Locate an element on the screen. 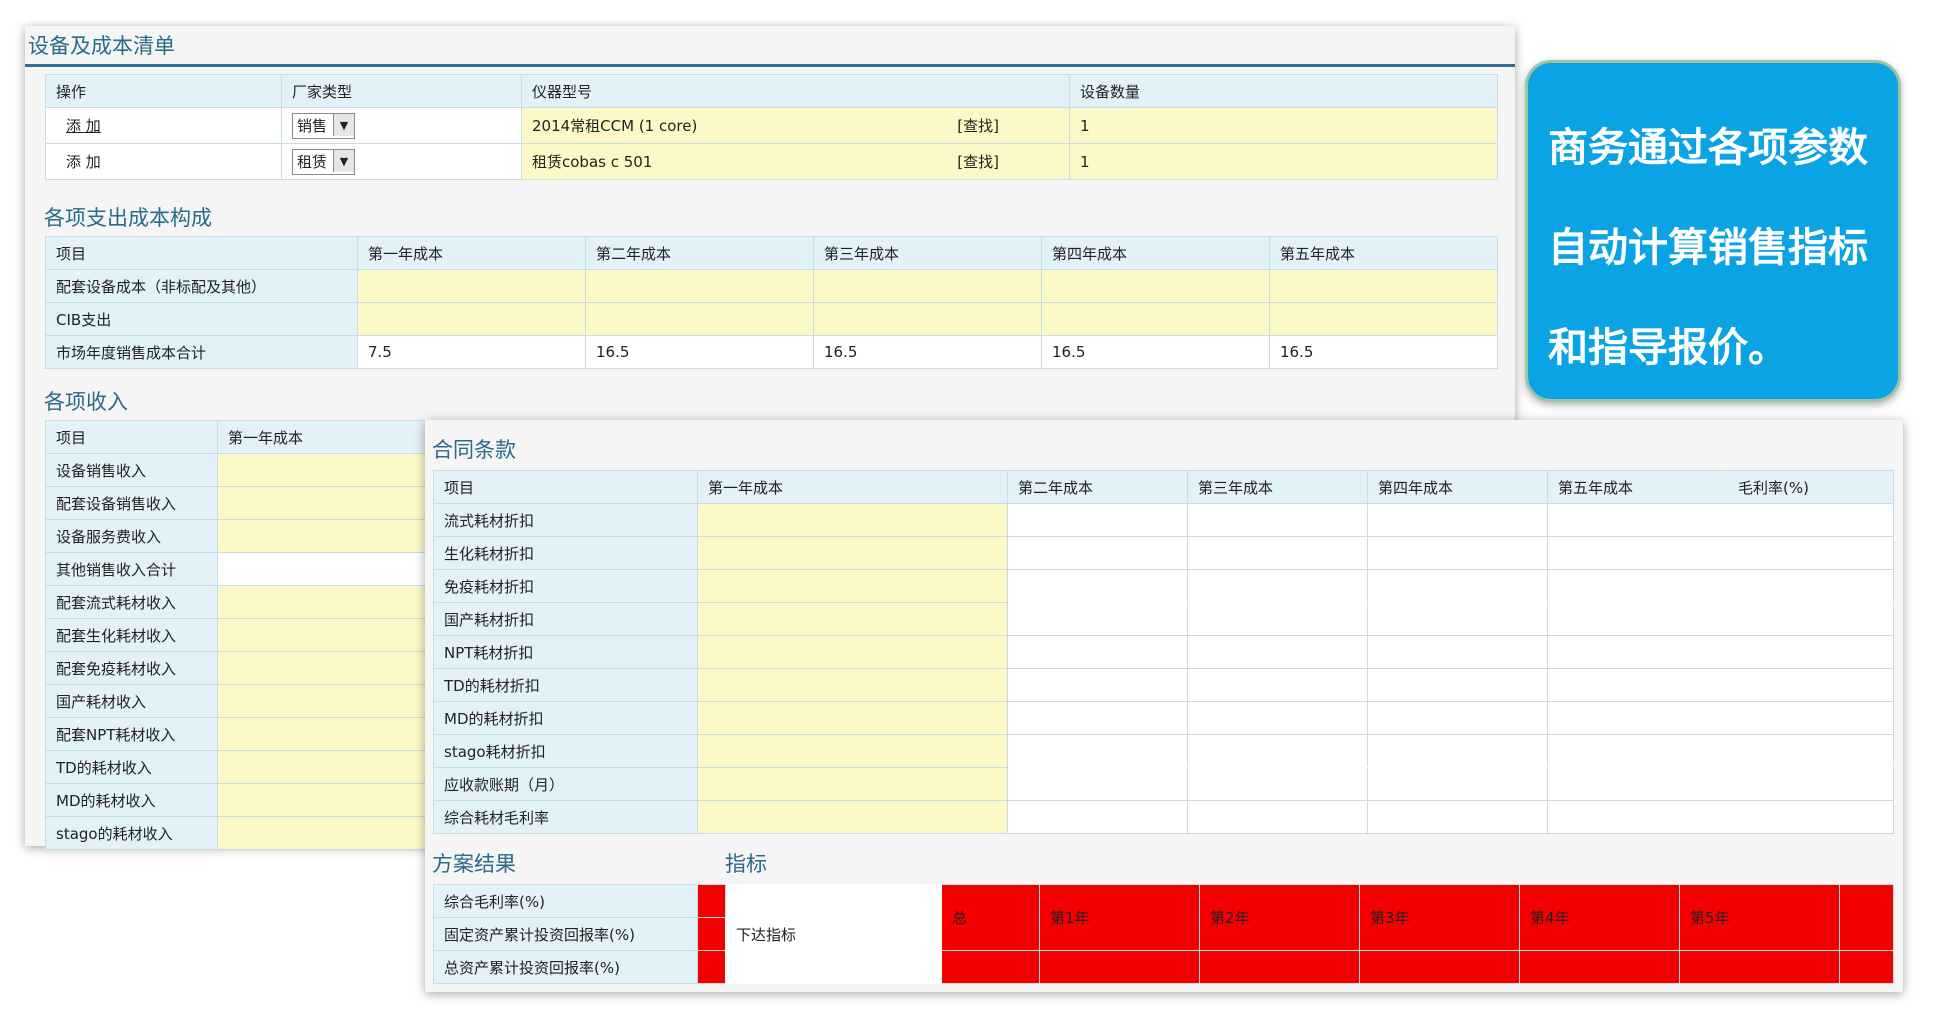 Image resolution: width=1936 pixels, height=1022 pixels. contract-section-title: 合同条款 is located at coordinates (474, 450).